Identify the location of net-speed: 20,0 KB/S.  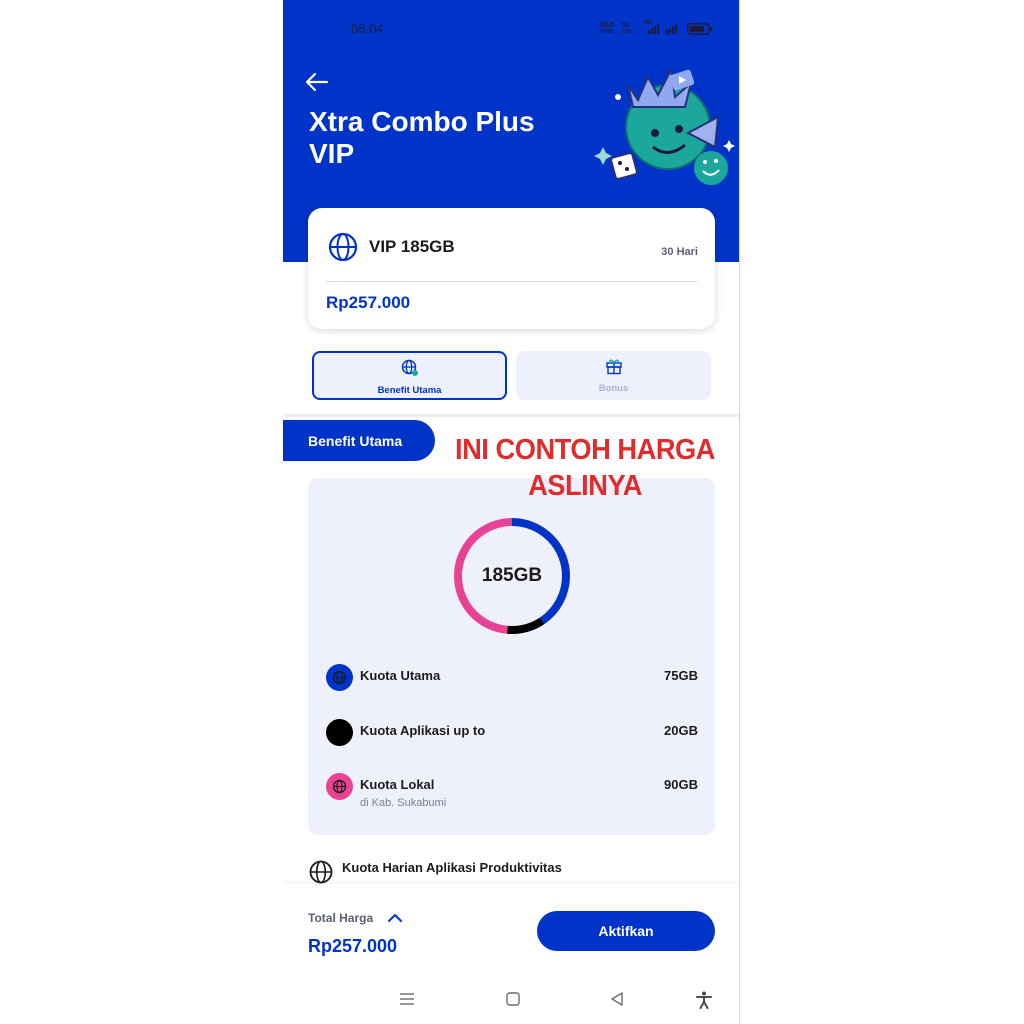
(607, 28).